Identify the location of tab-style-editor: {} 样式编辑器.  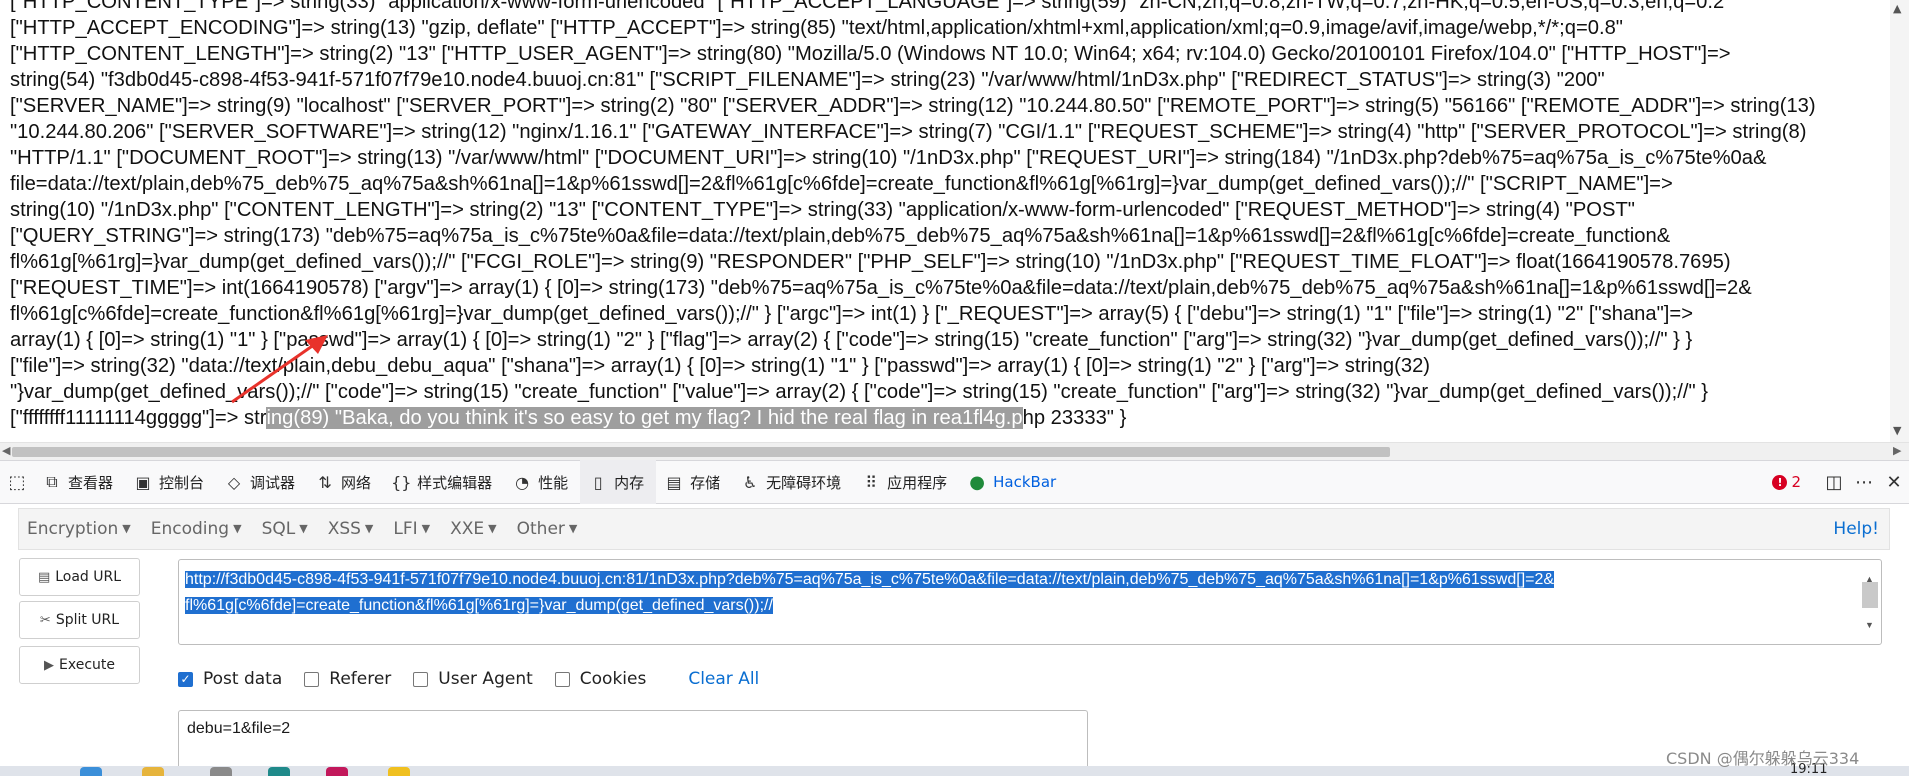
(443, 482).